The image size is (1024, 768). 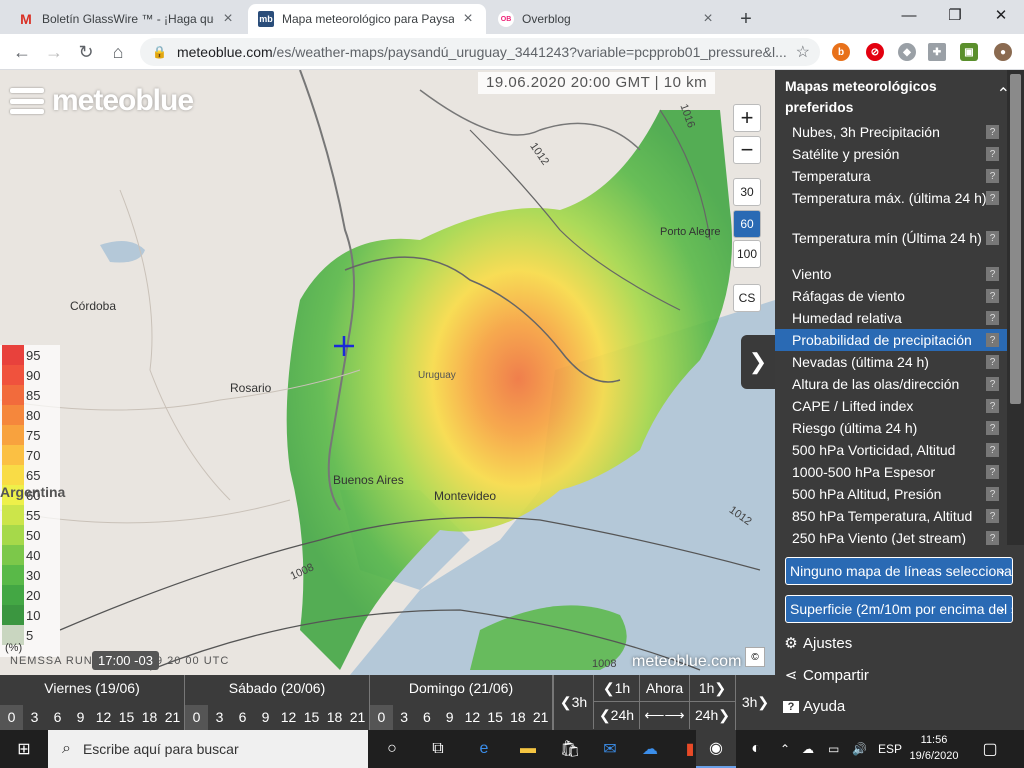 What do you see at coordinates (747, 254) in the screenshot?
I see `step-100-button: 100` at bounding box center [747, 254].